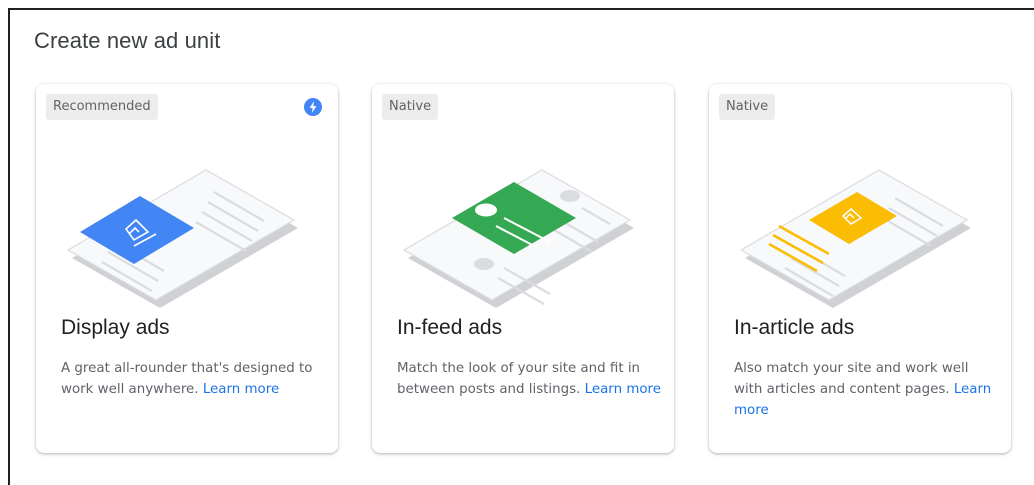  Describe the element at coordinates (313, 107) in the screenshot. I see `bolt-icon` at that location.